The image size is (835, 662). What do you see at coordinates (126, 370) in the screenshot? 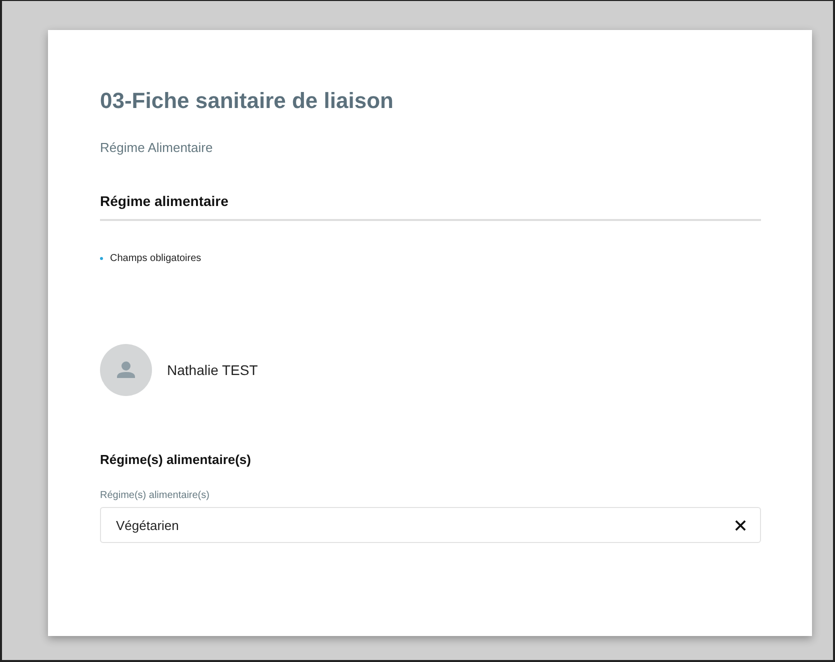
I see `avatar-icon` at bounding box center [126, 370].